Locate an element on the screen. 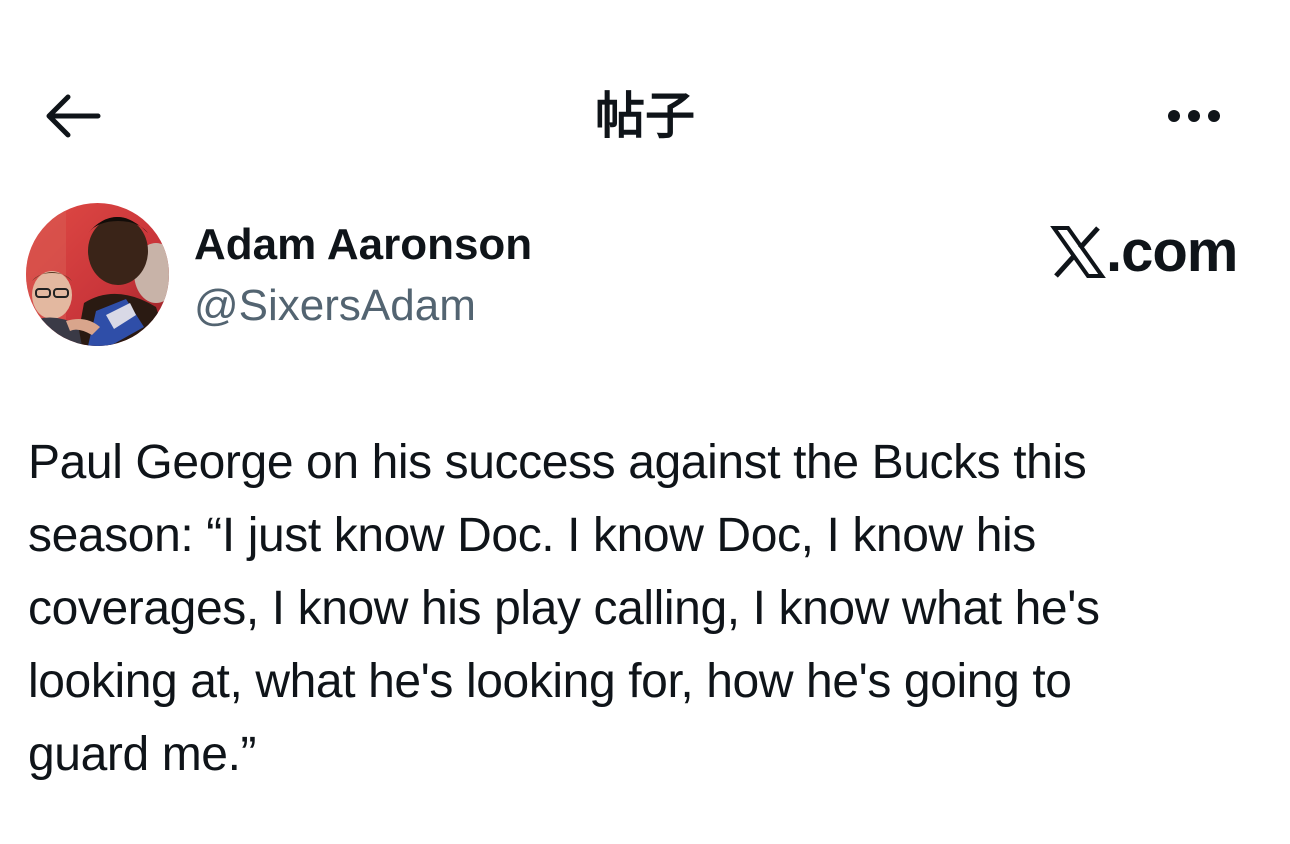 This screenshot has height=844, width=1290. author-handle: @SixersAdam is located at coordinates (335, 306).